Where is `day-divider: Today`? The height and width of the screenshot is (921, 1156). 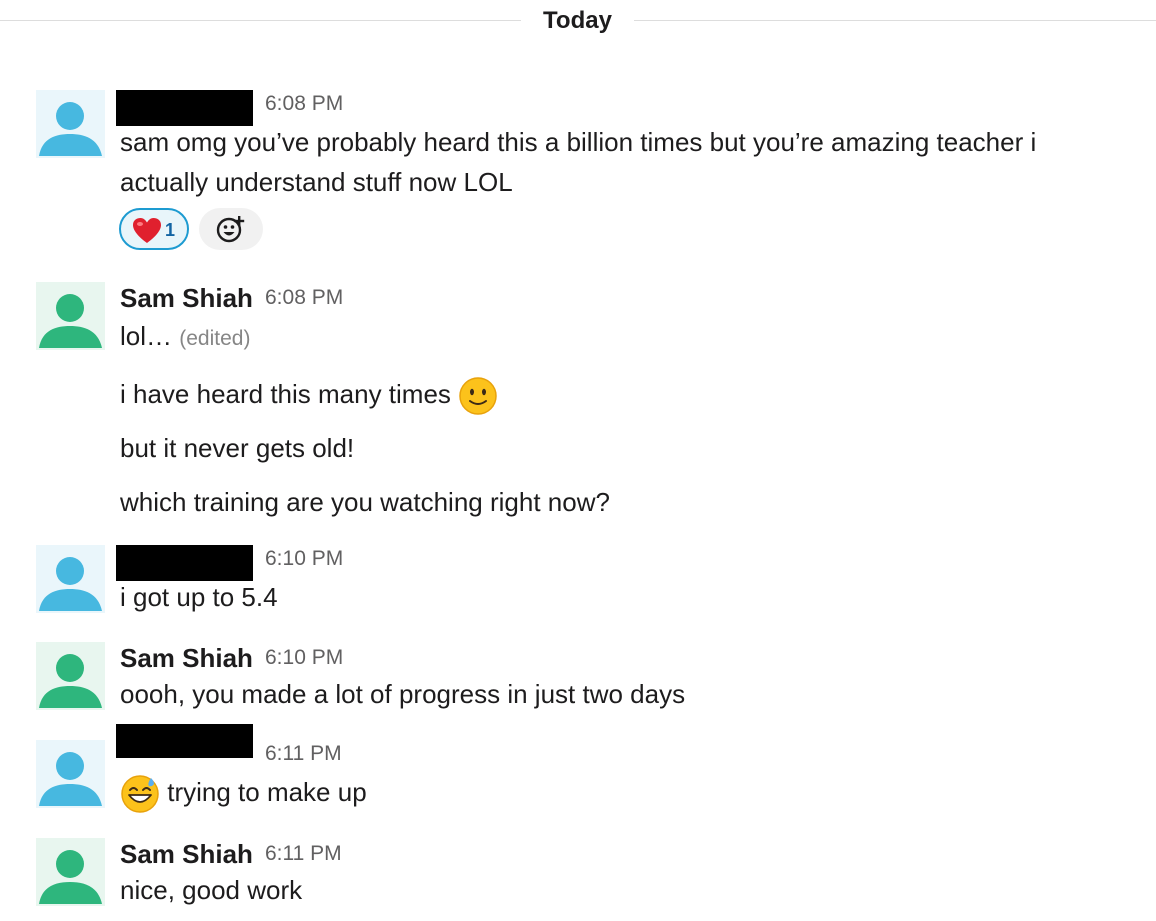 day-divider: Today is located at coordinates (578, 22).